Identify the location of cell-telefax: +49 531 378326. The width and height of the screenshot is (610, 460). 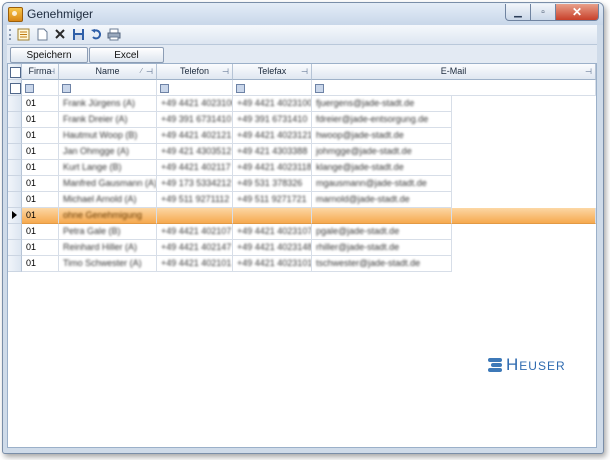
(272, 184).